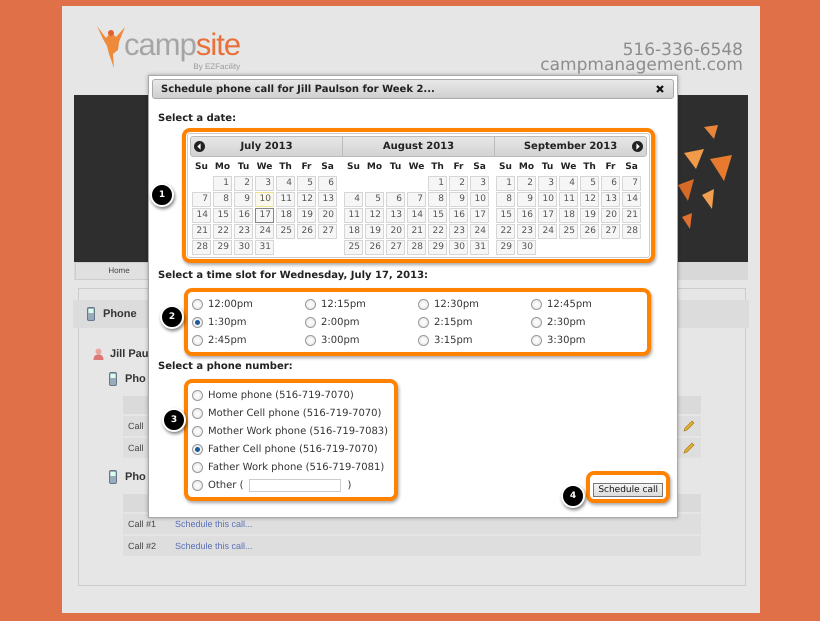 Image resolution: width=820 pixels, height=621 pixels. Describe the element at coordinates (628, 490) in the screenshot. I see `schedule-call-button: Schedule call` at that location.